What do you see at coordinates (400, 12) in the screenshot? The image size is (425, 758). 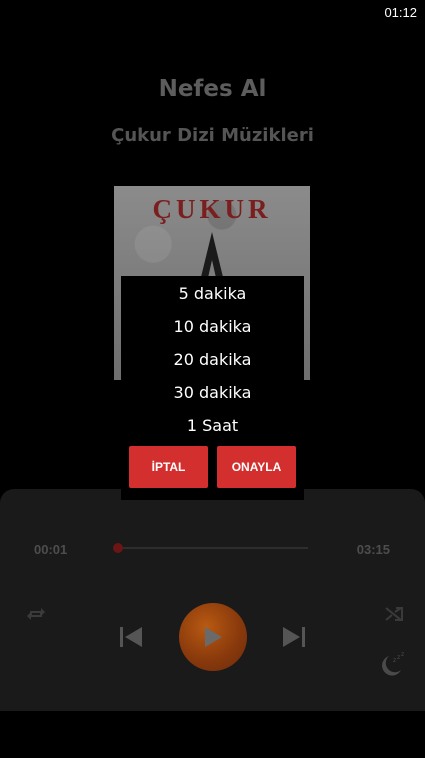 I see `status-time: 01:12` at bounding box center [400, 12].